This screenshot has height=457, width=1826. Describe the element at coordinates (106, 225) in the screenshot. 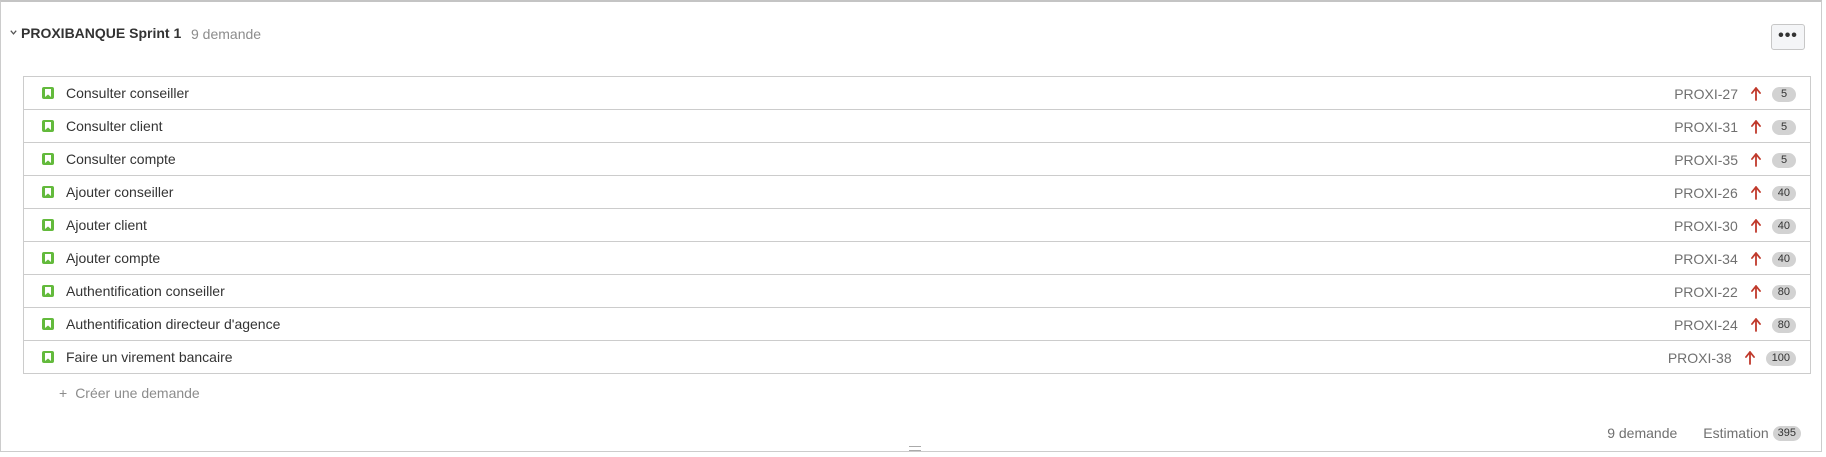

I see `issue-summary: Ajouter client` at that location.